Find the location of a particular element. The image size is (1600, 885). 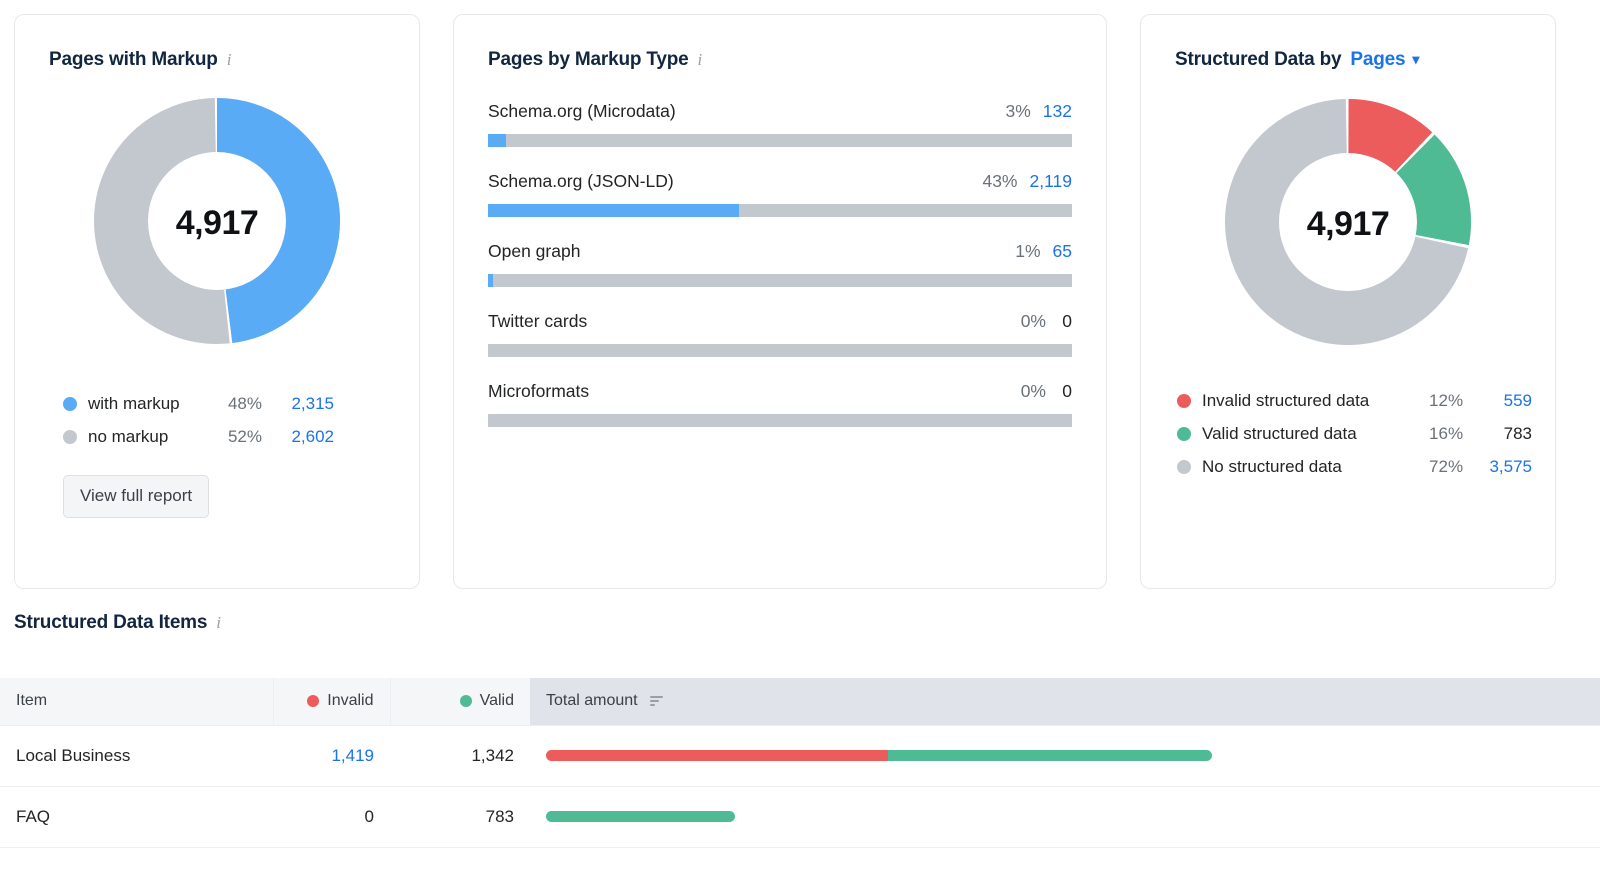

valid-dot-icon is located at coordinates (465, 701).